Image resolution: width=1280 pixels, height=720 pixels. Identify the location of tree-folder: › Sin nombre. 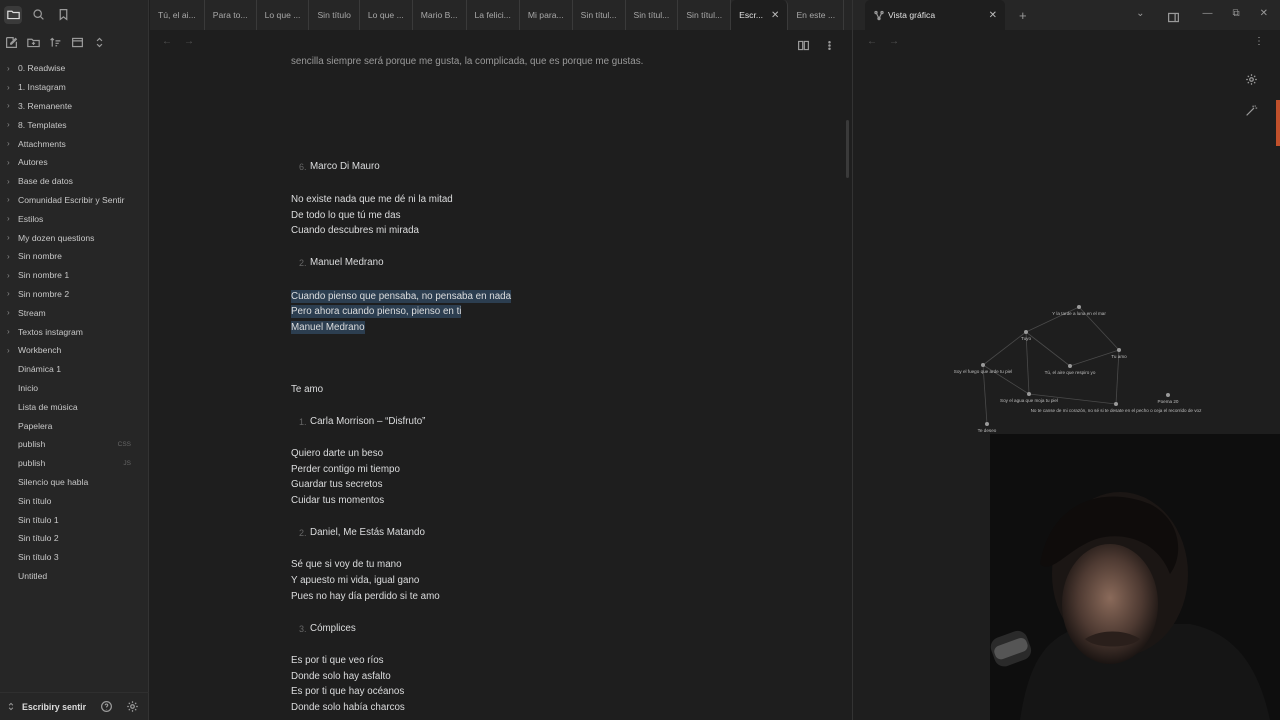
(74, 256).